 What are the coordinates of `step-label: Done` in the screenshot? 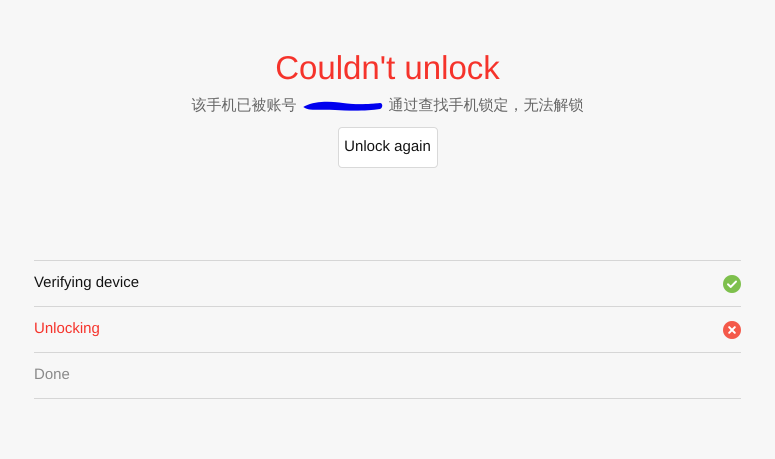 It's located at (52, 375).